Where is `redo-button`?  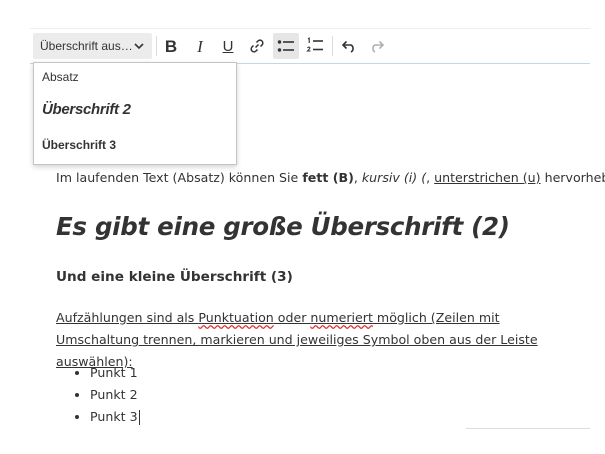 redo-button is located at coordinates (377, 46).